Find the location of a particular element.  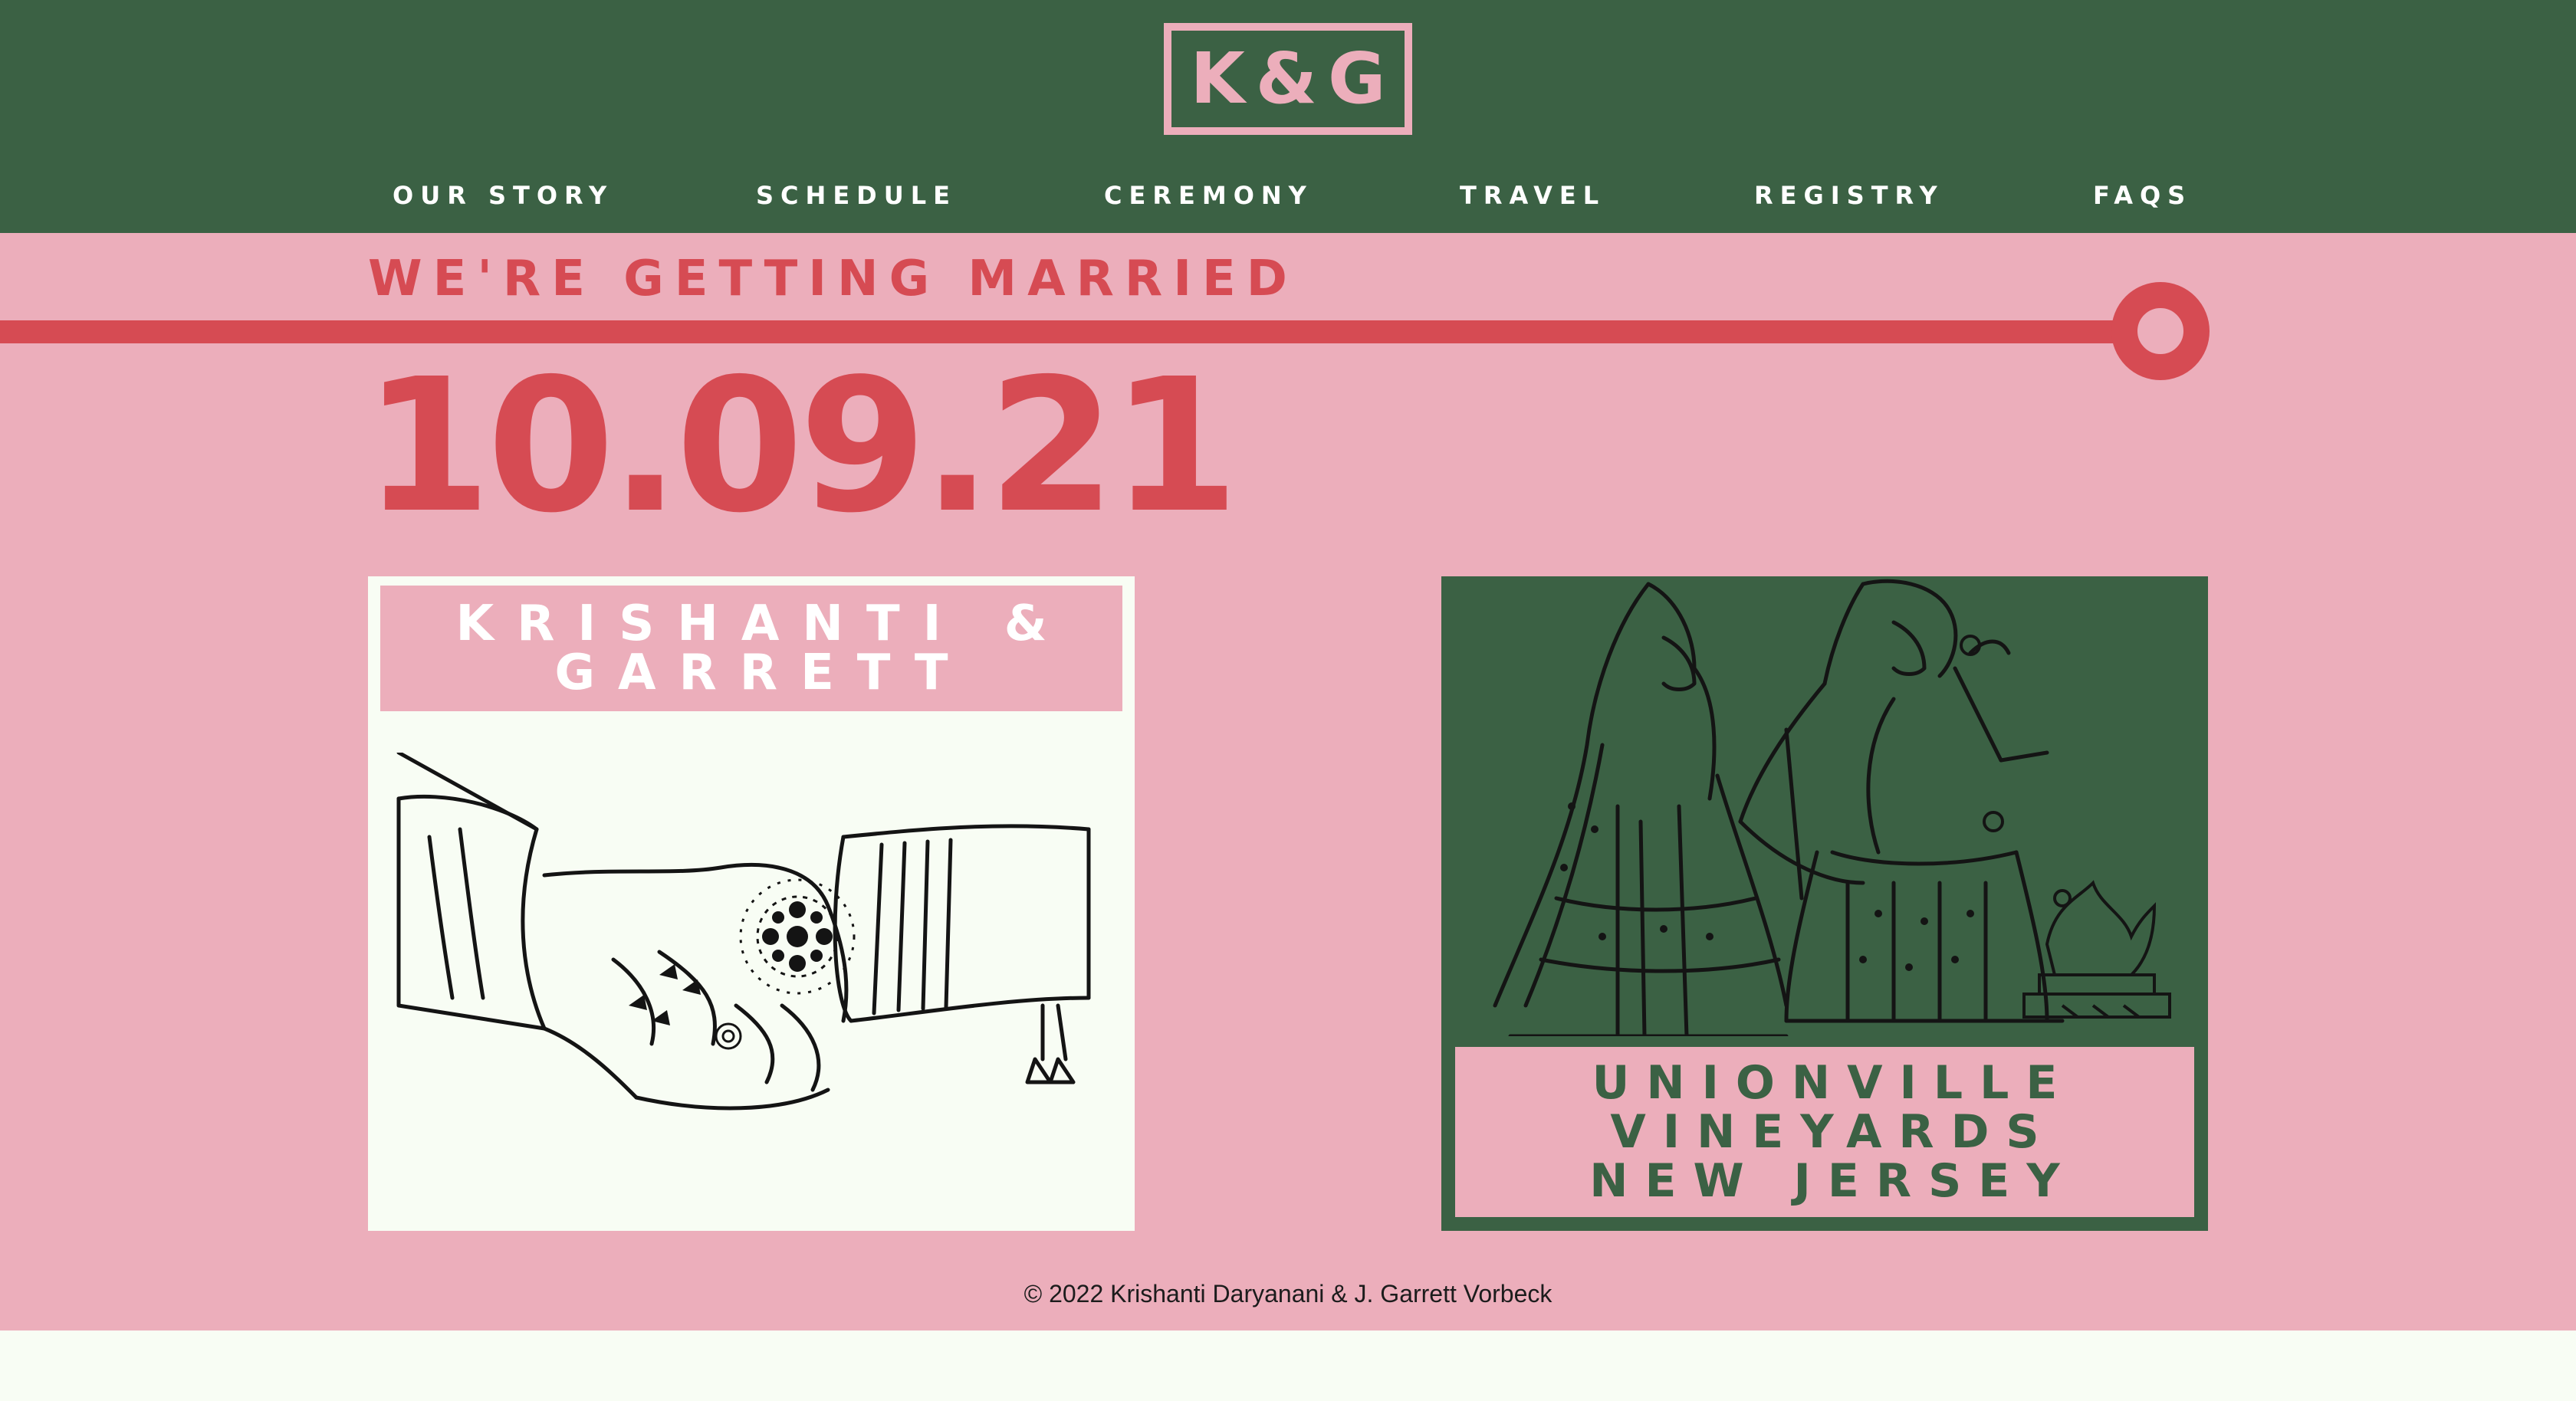

timeline-ring is located at coordinates (2160, 331).